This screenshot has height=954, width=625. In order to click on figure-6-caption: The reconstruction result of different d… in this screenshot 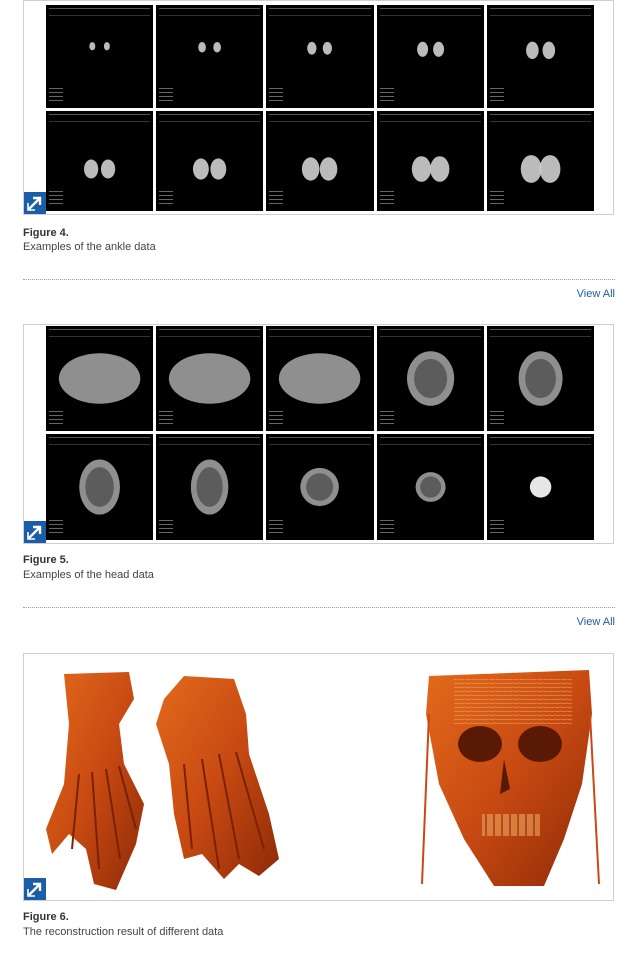, I will do `click(123, 932)`.